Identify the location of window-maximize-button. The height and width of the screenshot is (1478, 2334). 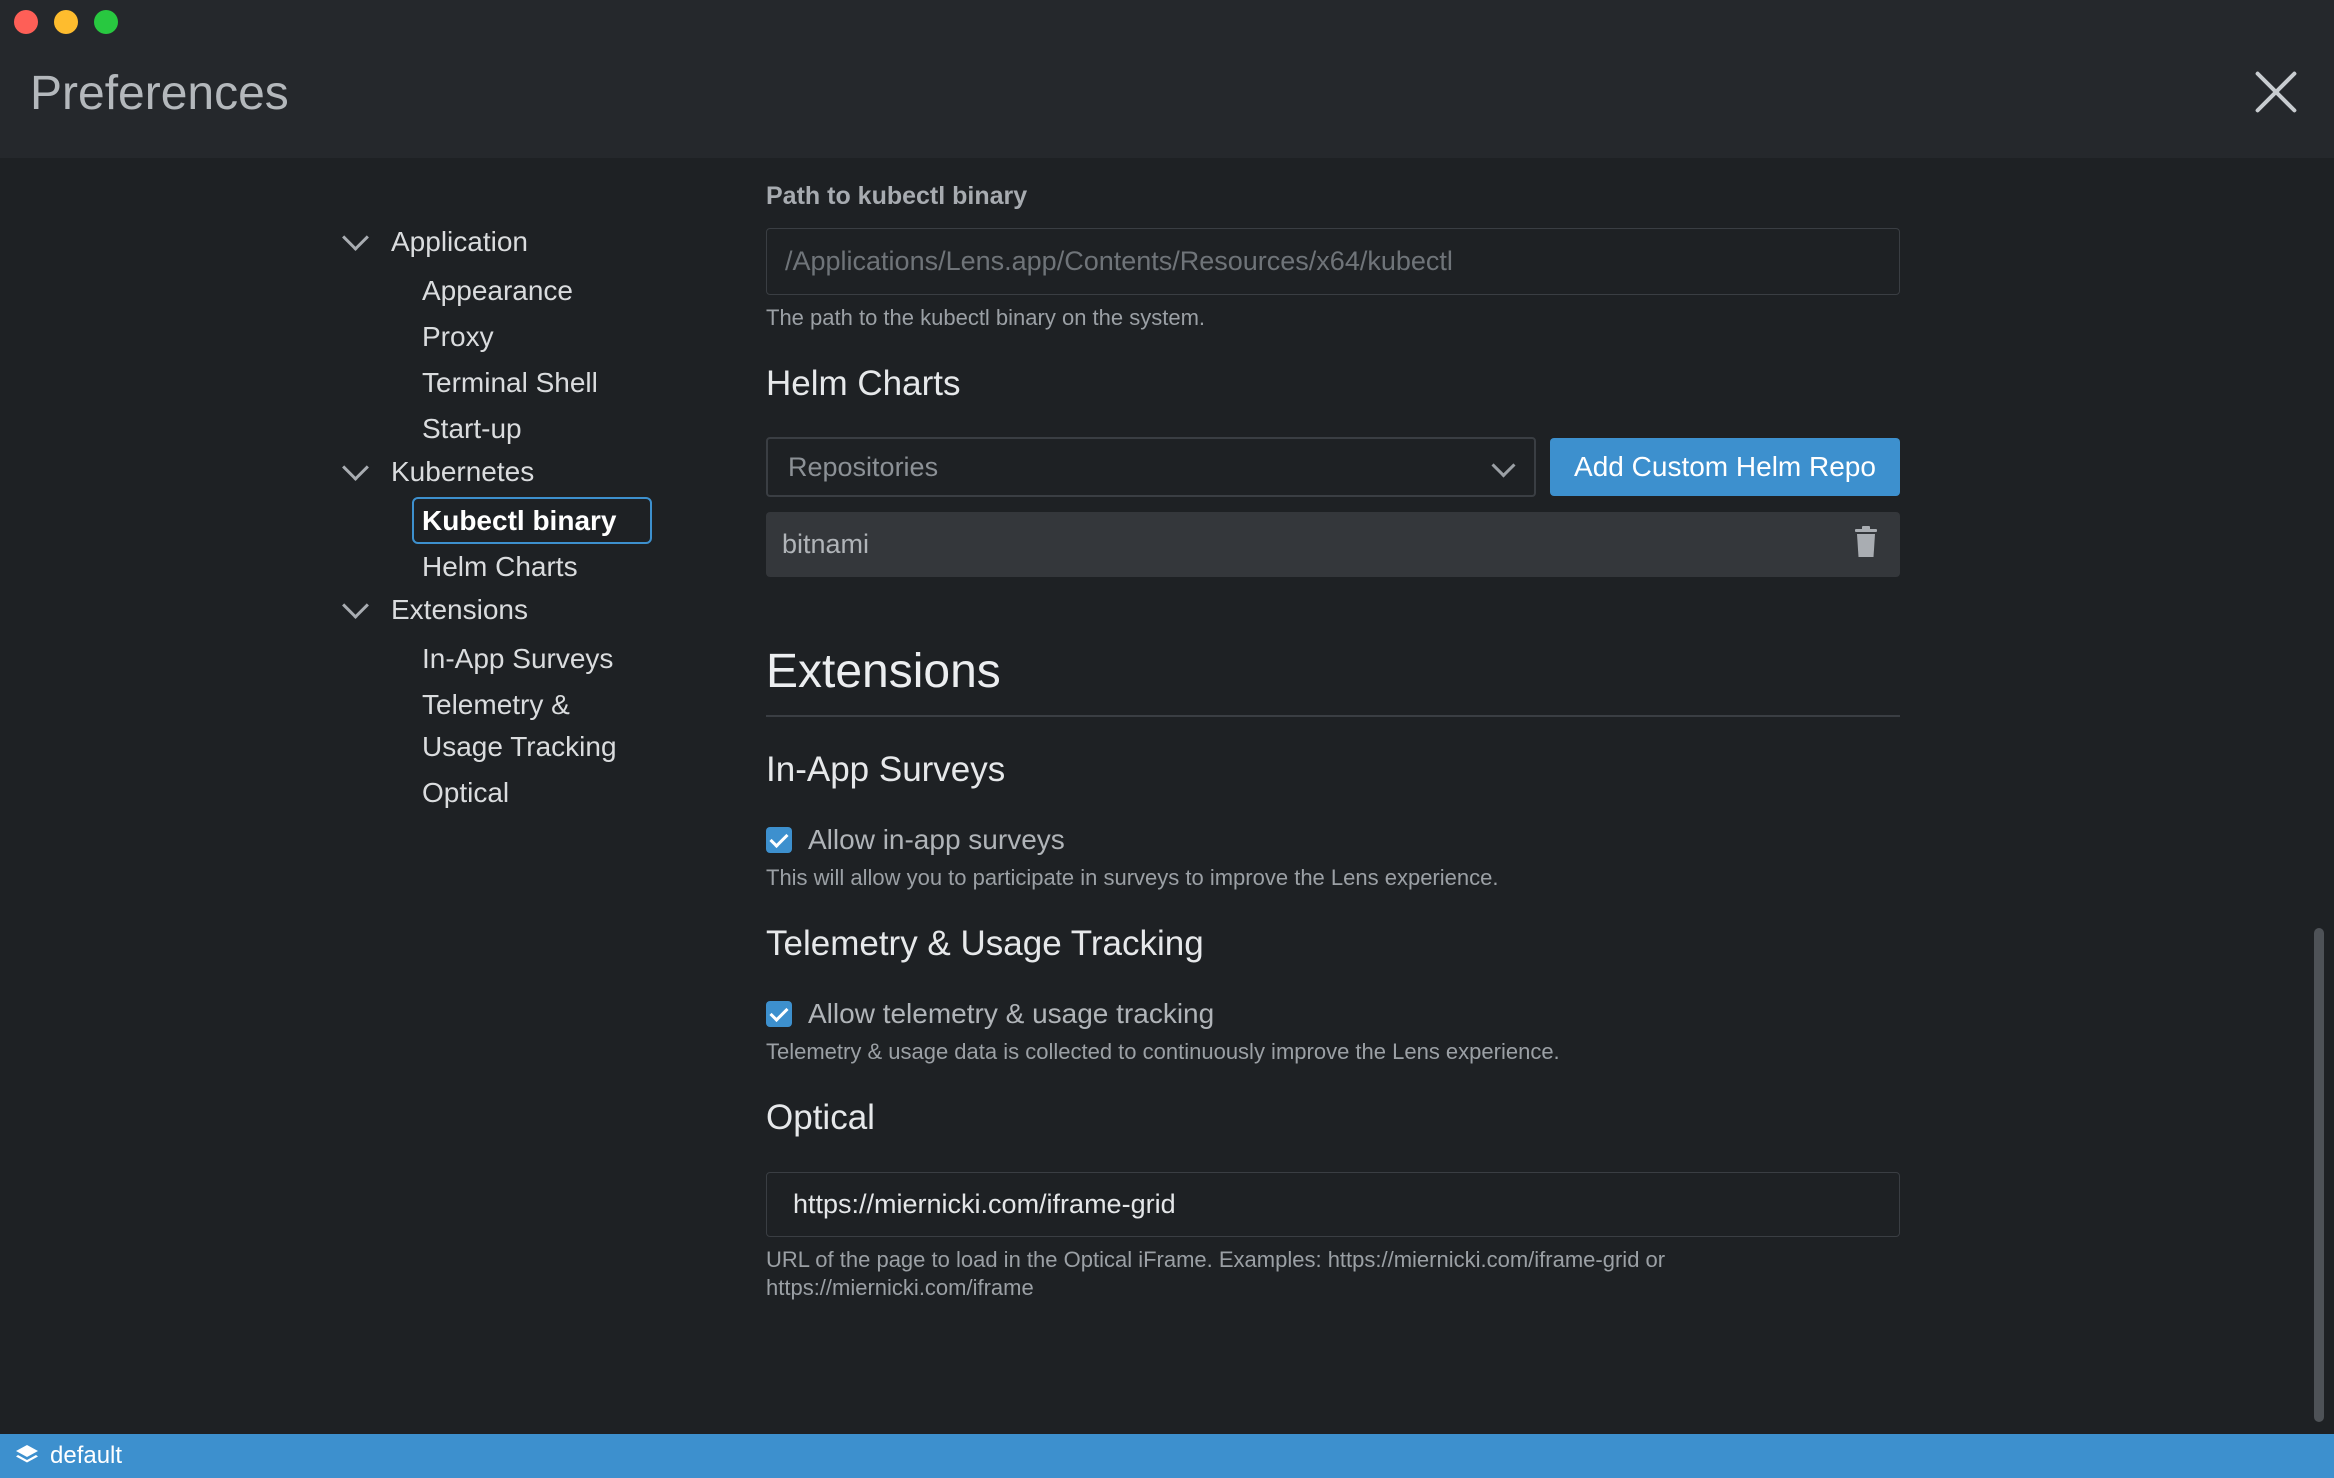
(106, 22).